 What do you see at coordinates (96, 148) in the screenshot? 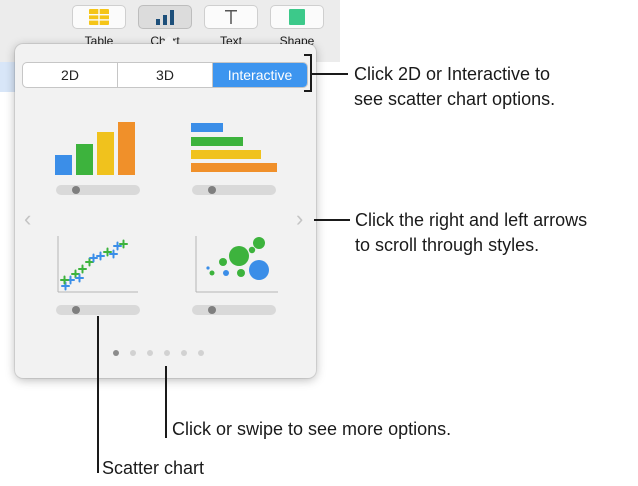
I see `column-chart-thumbnail` at bounding box center [96, 148].